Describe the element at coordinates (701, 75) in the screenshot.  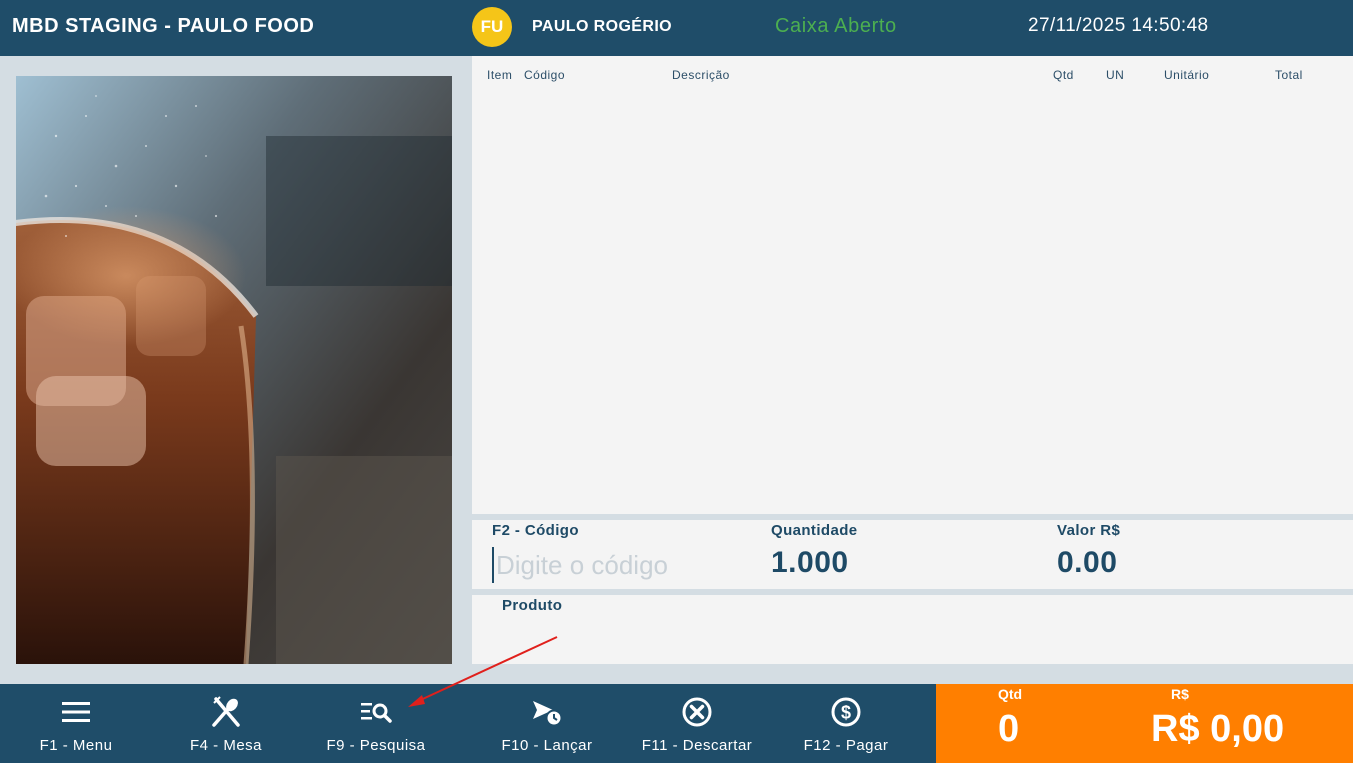
I see `column-header-description: Descrição` at that location.